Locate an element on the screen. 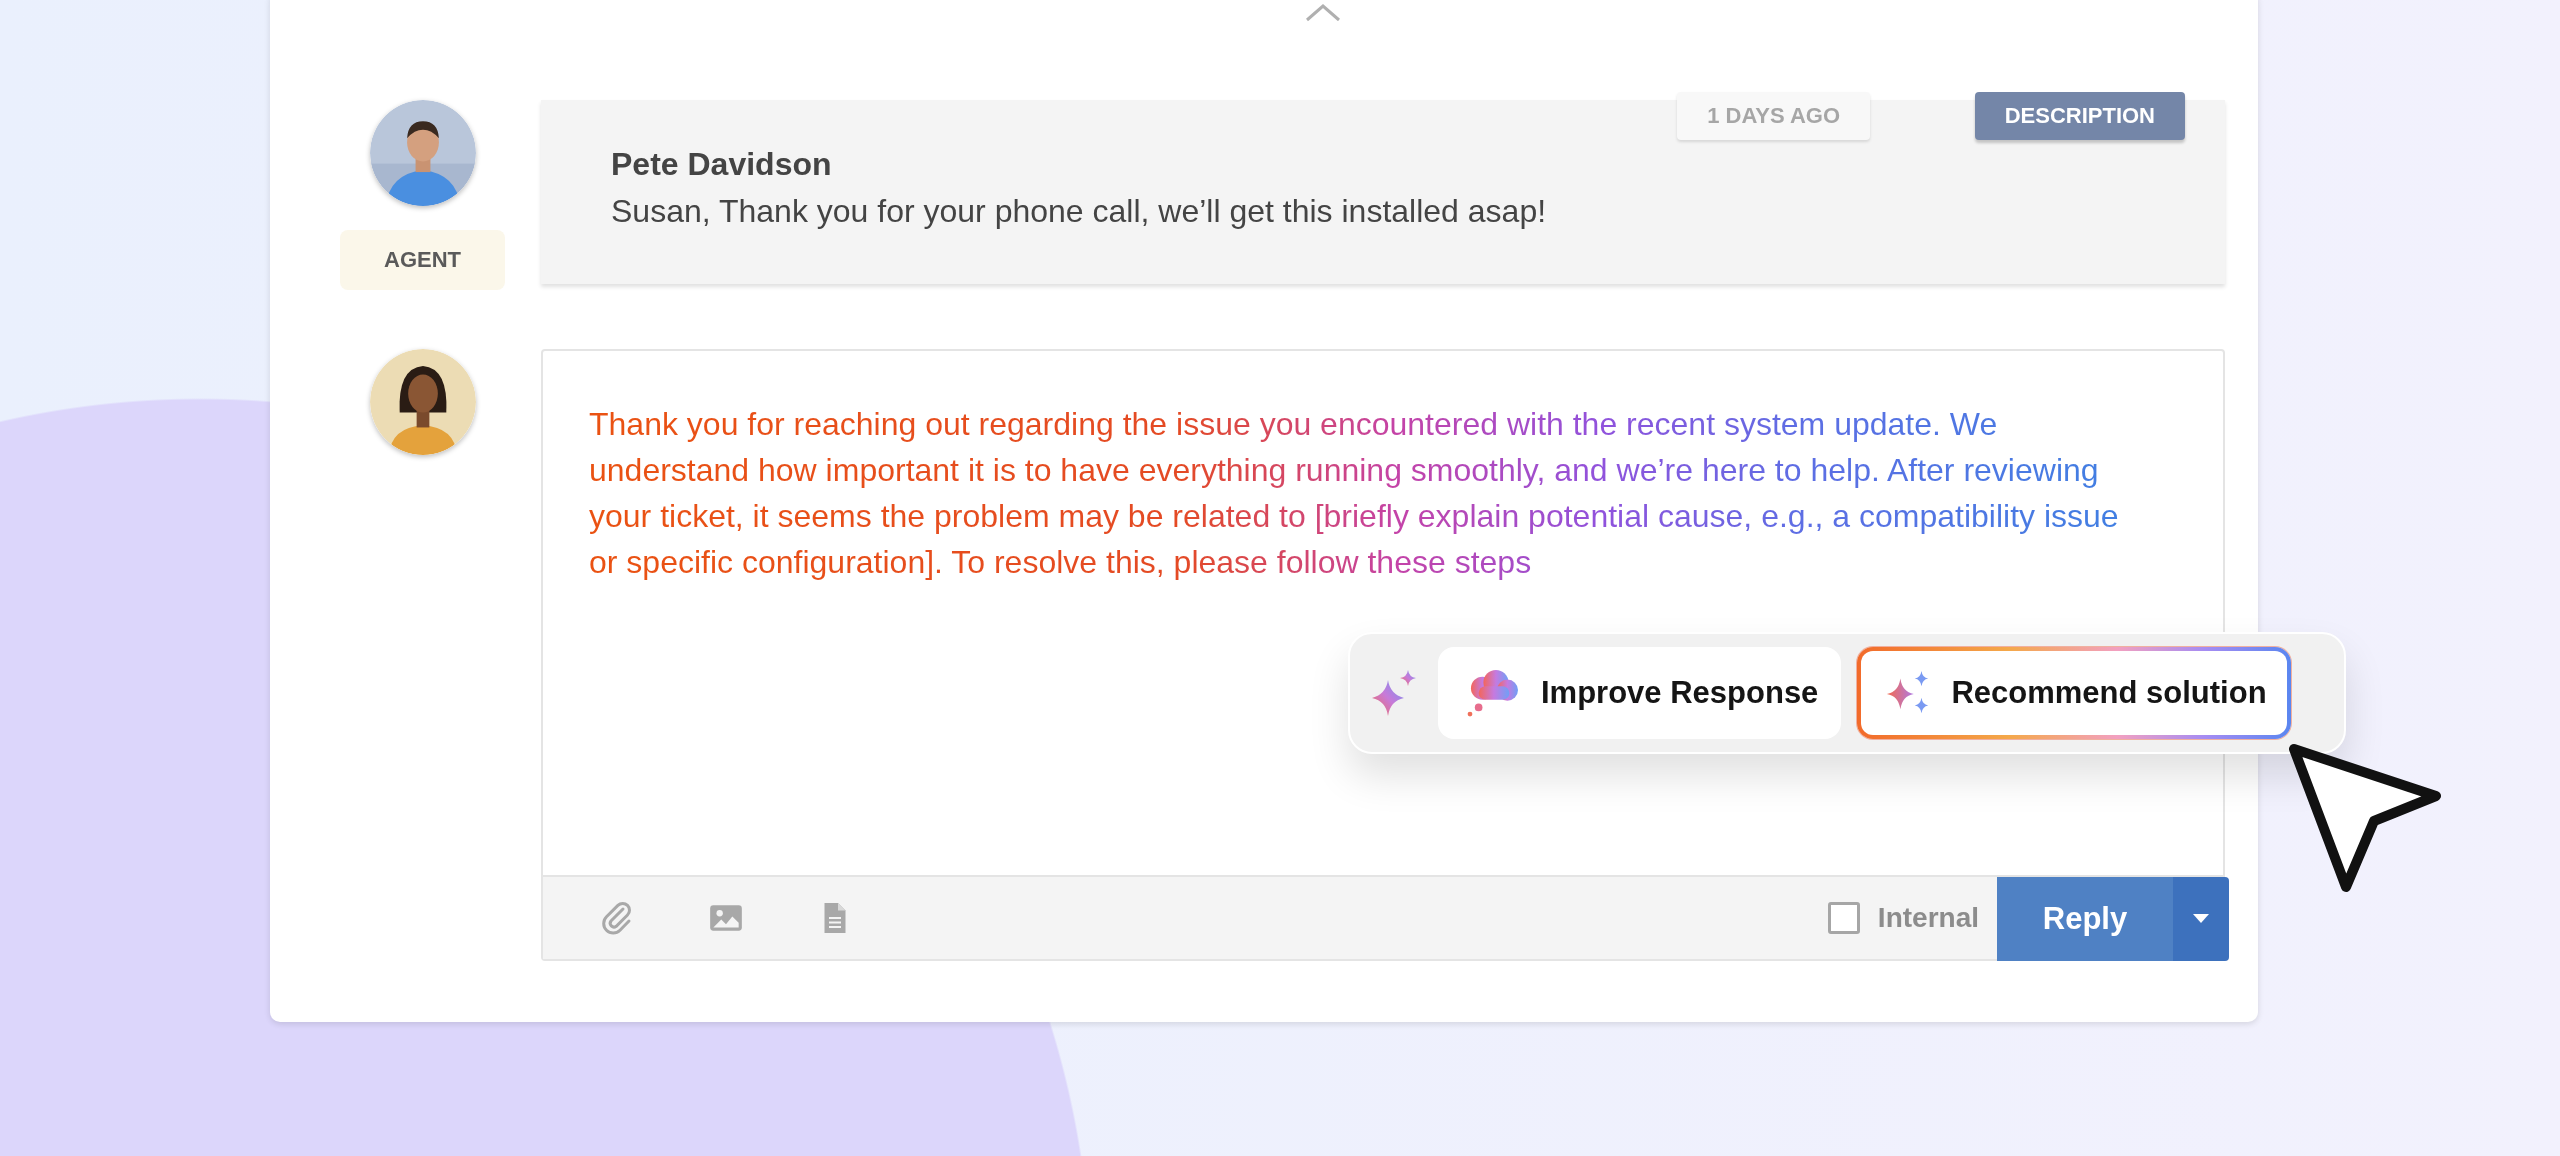 This screenshot has width=2560, height=1156. author-name: Pete Davidson is located at coordinates (722, 164).